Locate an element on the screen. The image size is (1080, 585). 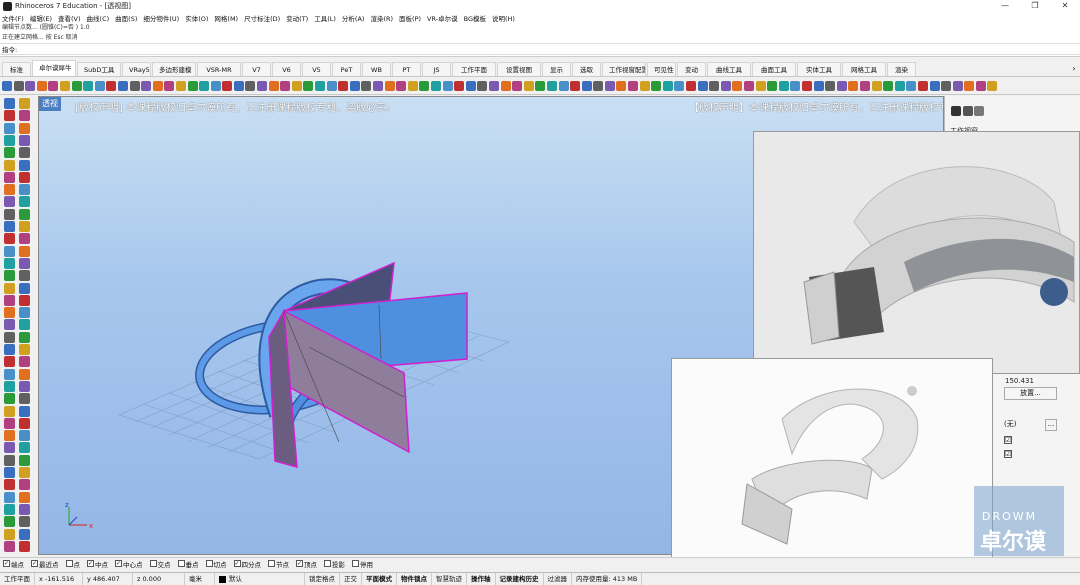
tab-mesh-tools: 网格工具 is located at coordinates (864, 69).